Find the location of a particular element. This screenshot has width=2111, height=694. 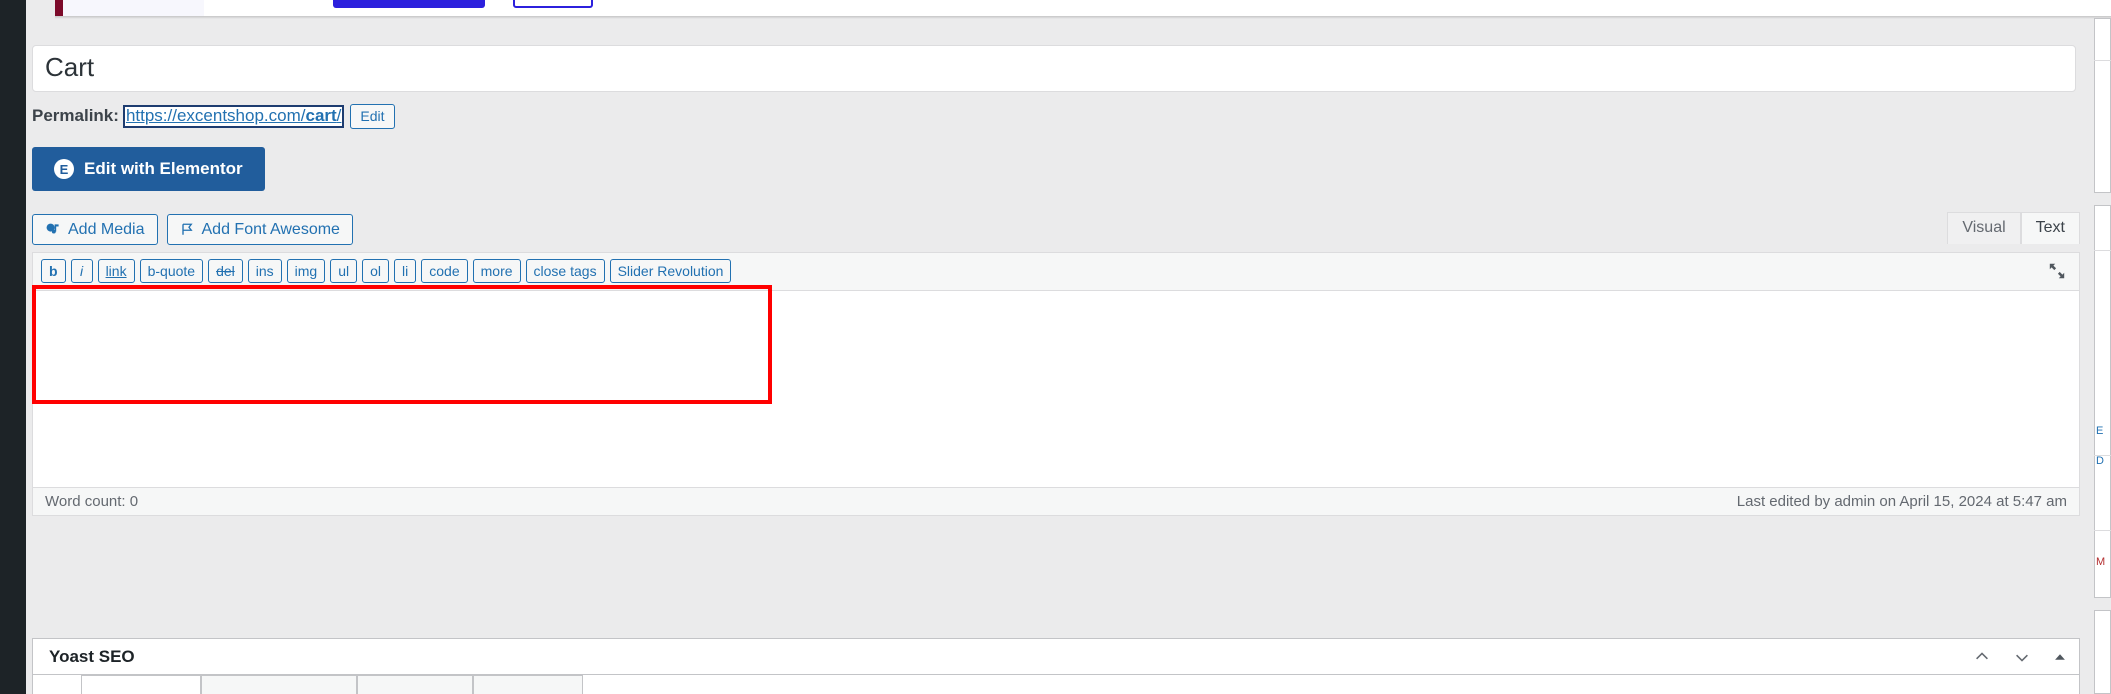

add-media-label: Add Media is located at coordinates (106, 229).